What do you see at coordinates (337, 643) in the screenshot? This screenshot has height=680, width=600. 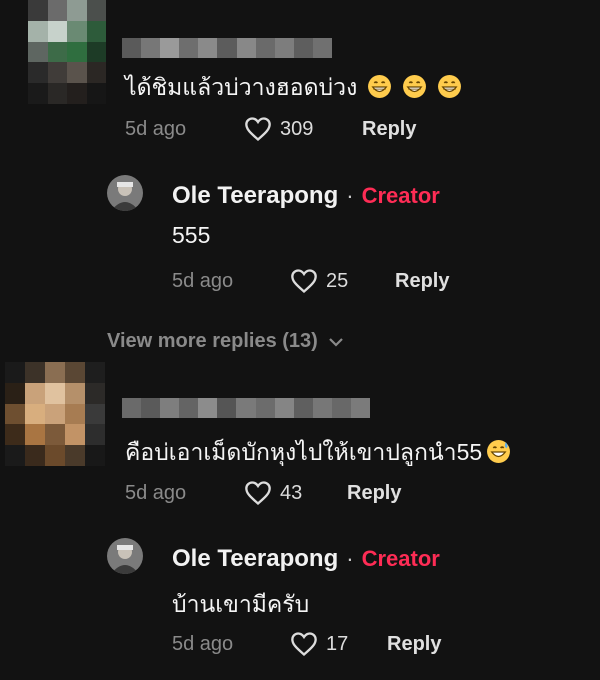 I see `like-count: 17` at bounding box center [337, 643].